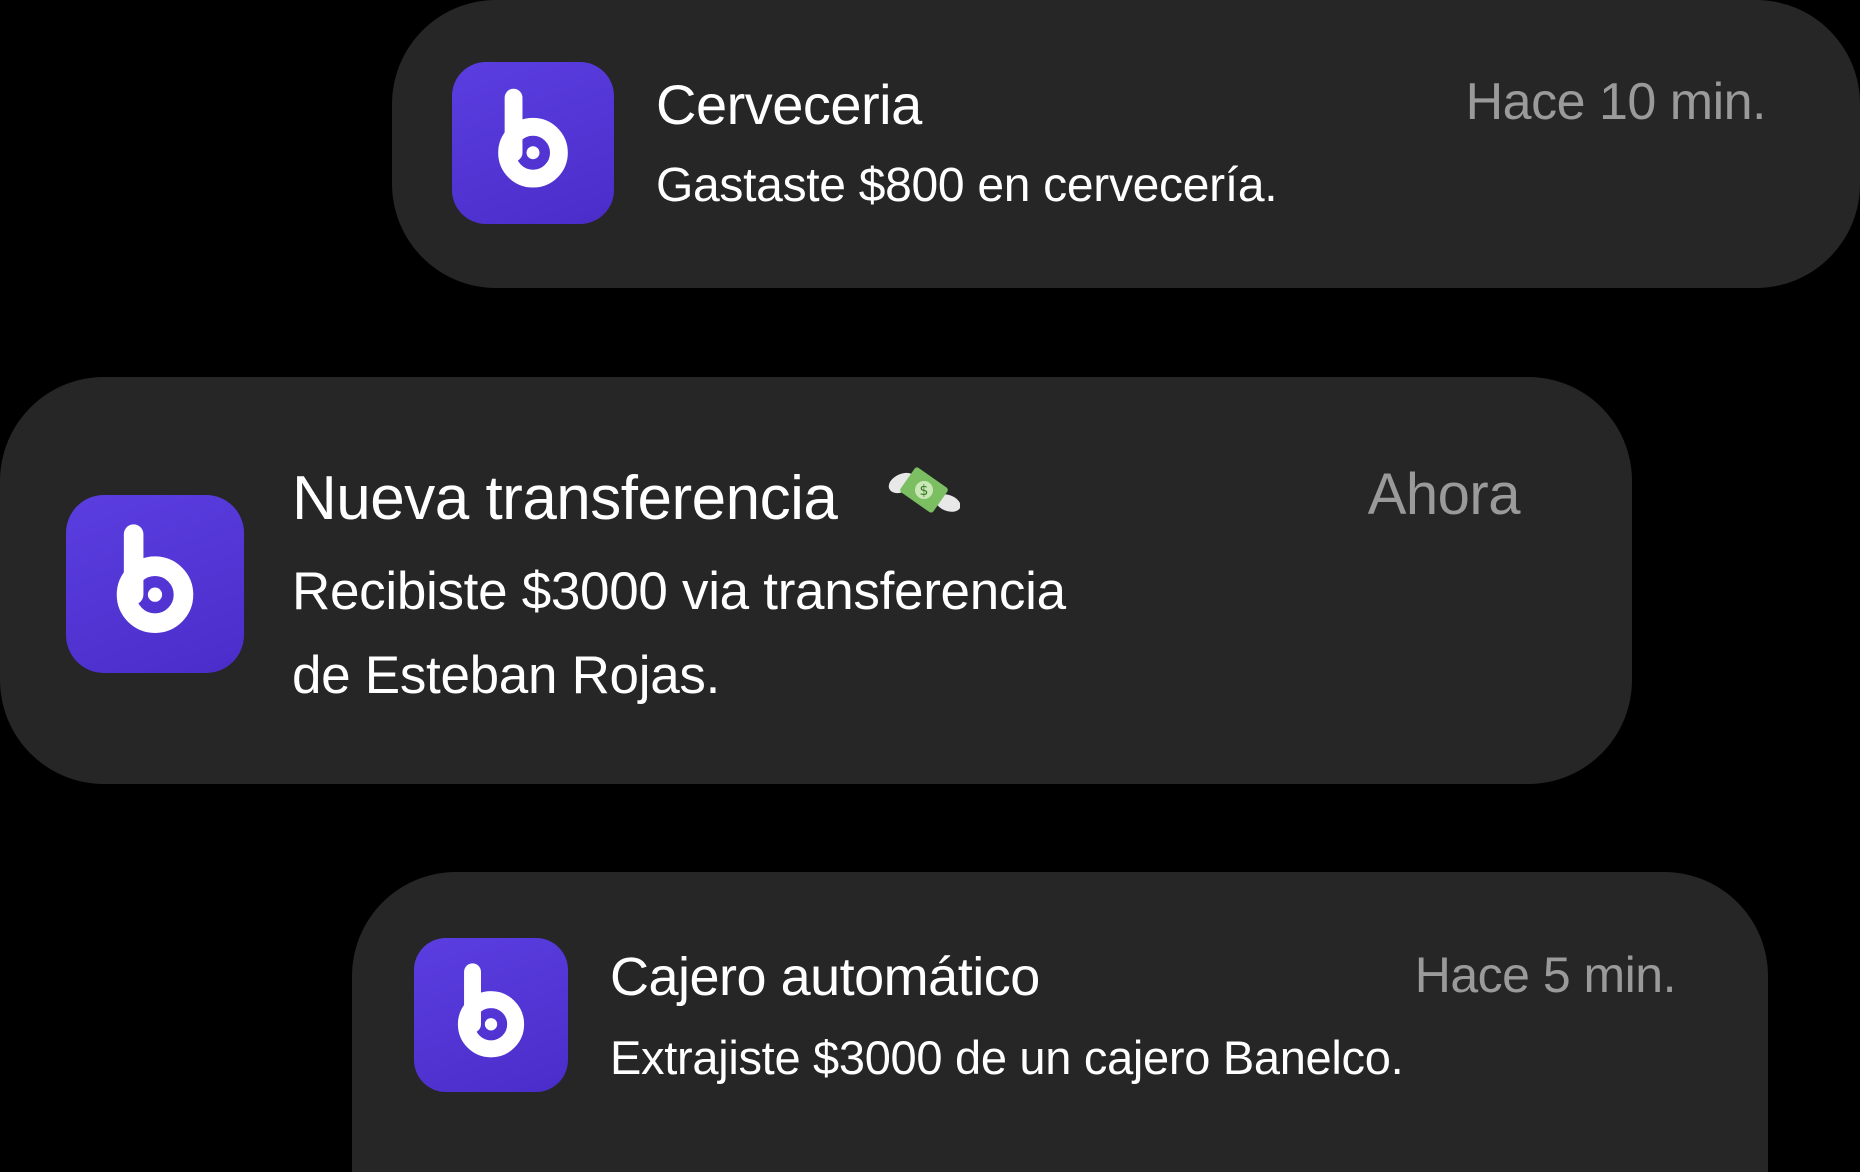 This screenshot has height=1172, width=1860. What do you see at coordinates (679, 591) in the screenshot?
I see `notification-body-line-1: Recibiste $3000 via transferencia` at bounding box center [679, 591].